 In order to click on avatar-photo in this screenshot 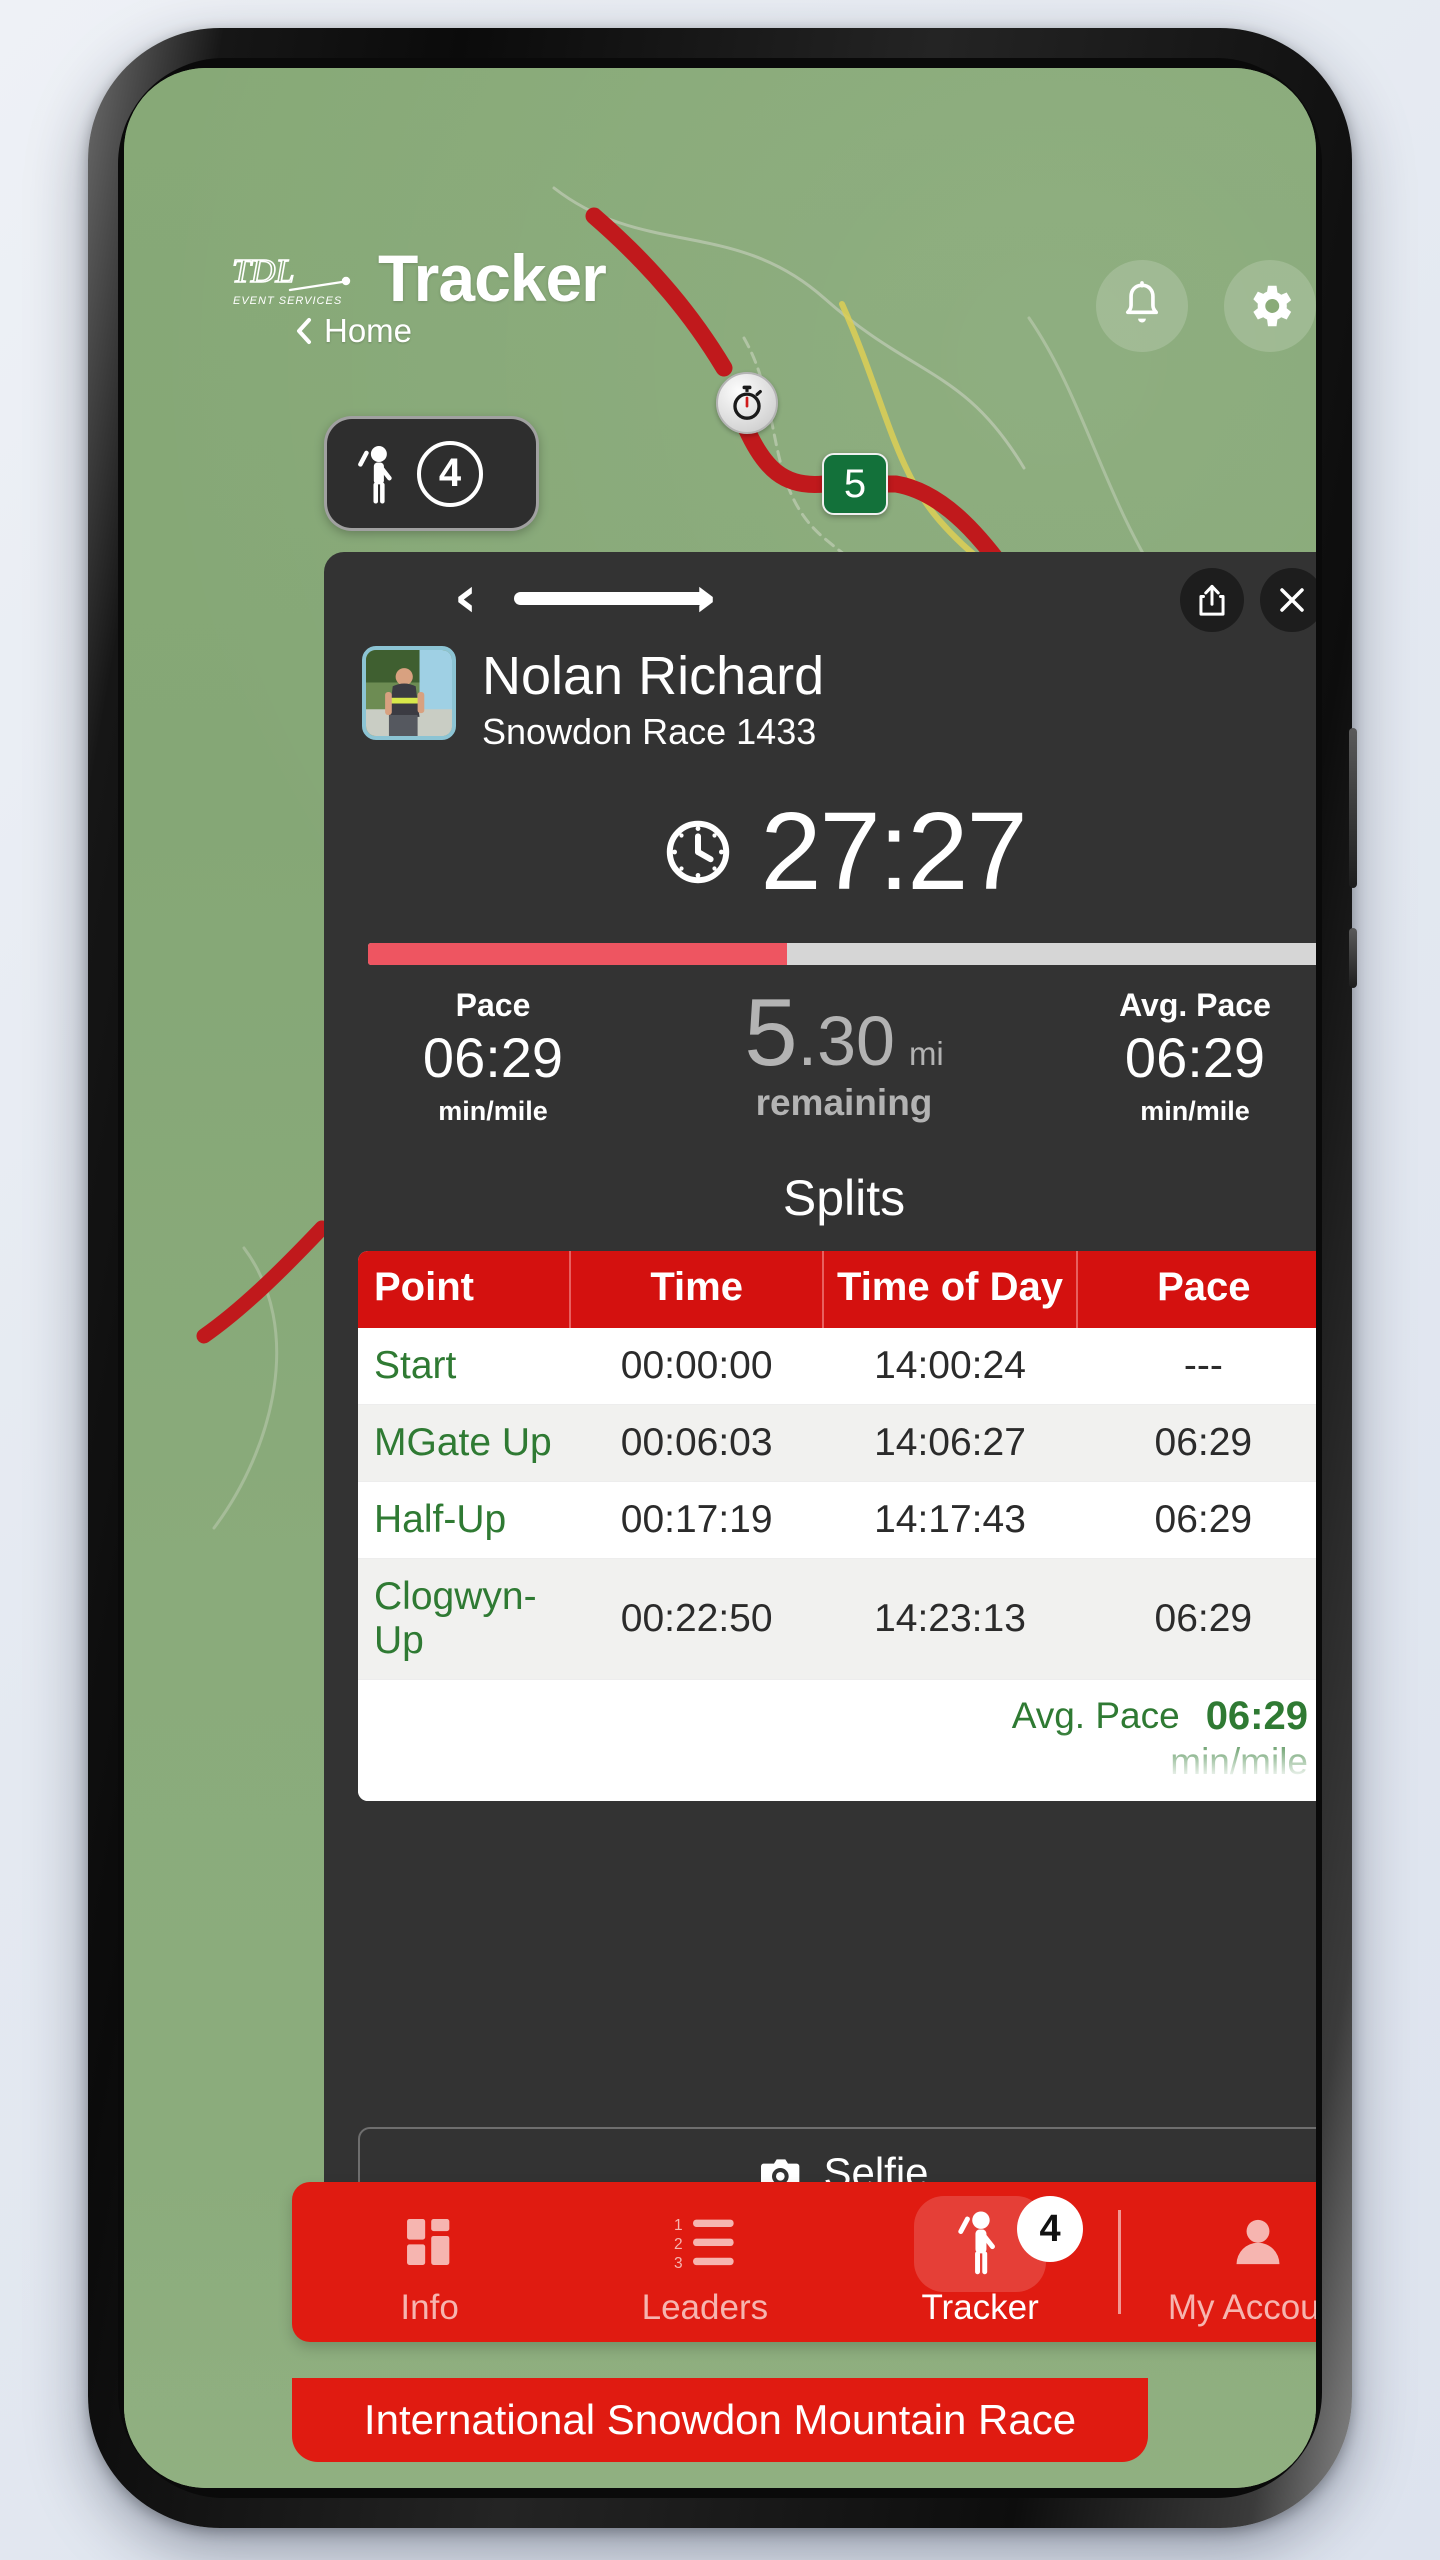, I will do `click(409, 693)`.